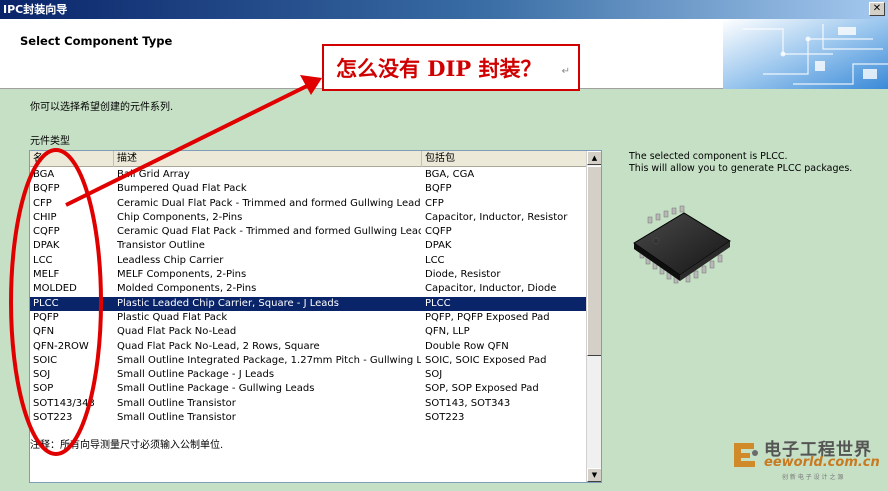 This screenshot has height=491, width=888. What do you see at coordinates (44, 332) in the screenshot?
I see `row-name: QFN` at bounding box center [44, 332].